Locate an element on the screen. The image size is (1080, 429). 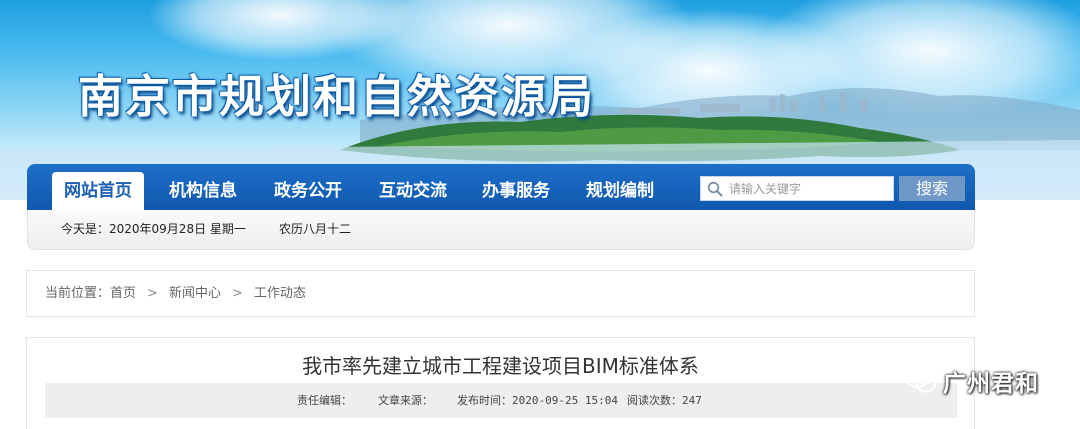
watermark-text: 广州君和 is located at coordinates (991, 384).